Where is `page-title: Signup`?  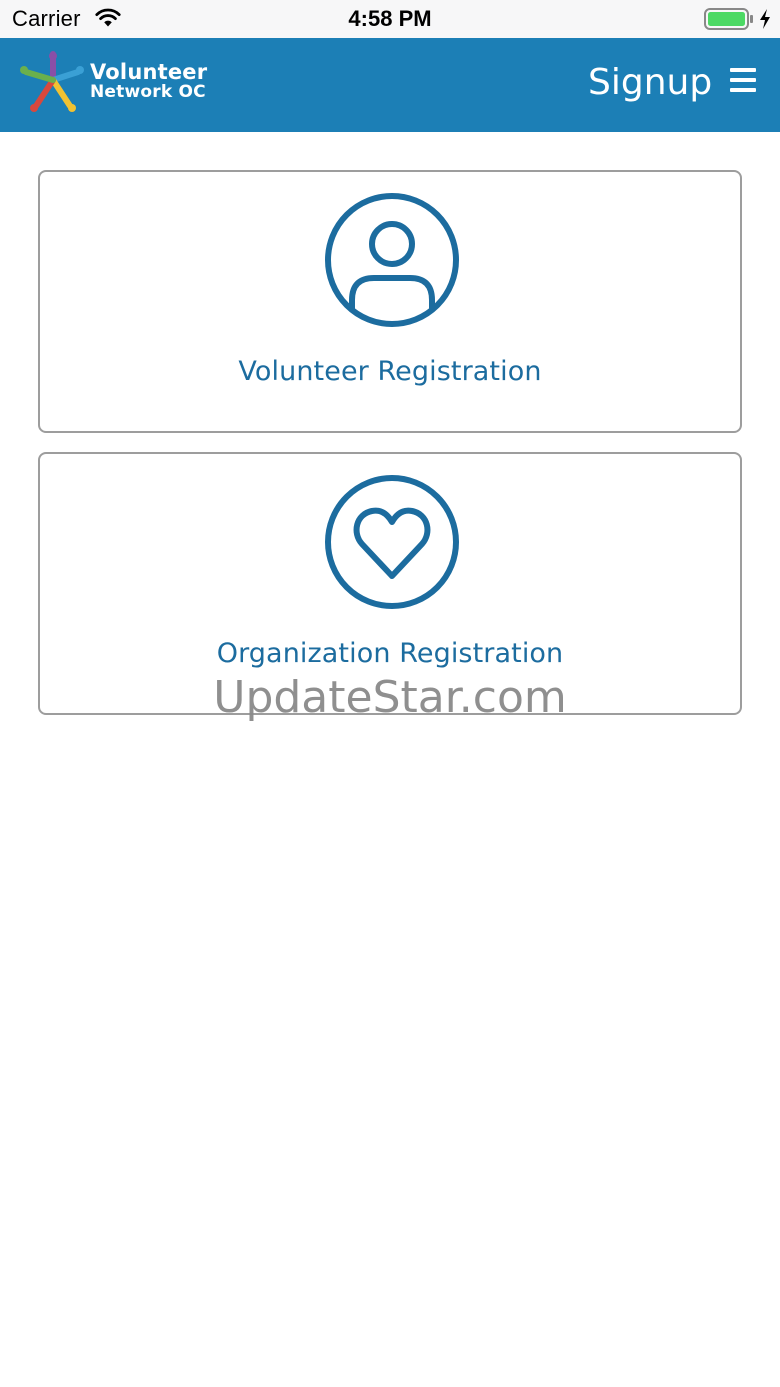 page-title: Signup is located at coordinates (650, 82).